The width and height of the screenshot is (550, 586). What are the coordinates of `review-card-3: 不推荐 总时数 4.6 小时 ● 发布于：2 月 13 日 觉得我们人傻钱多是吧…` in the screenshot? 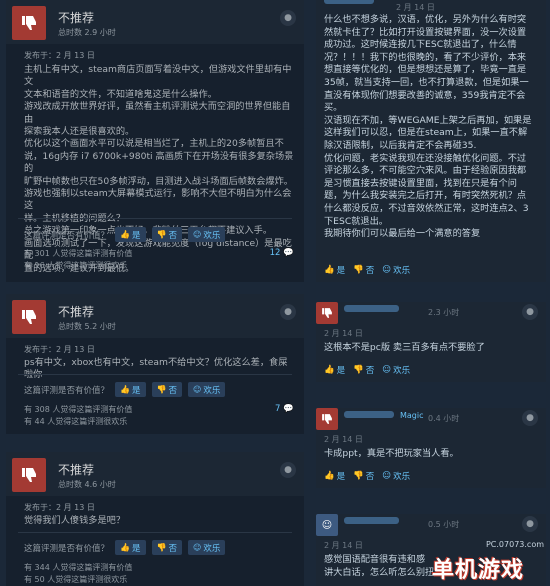 It's located at (155, 519).